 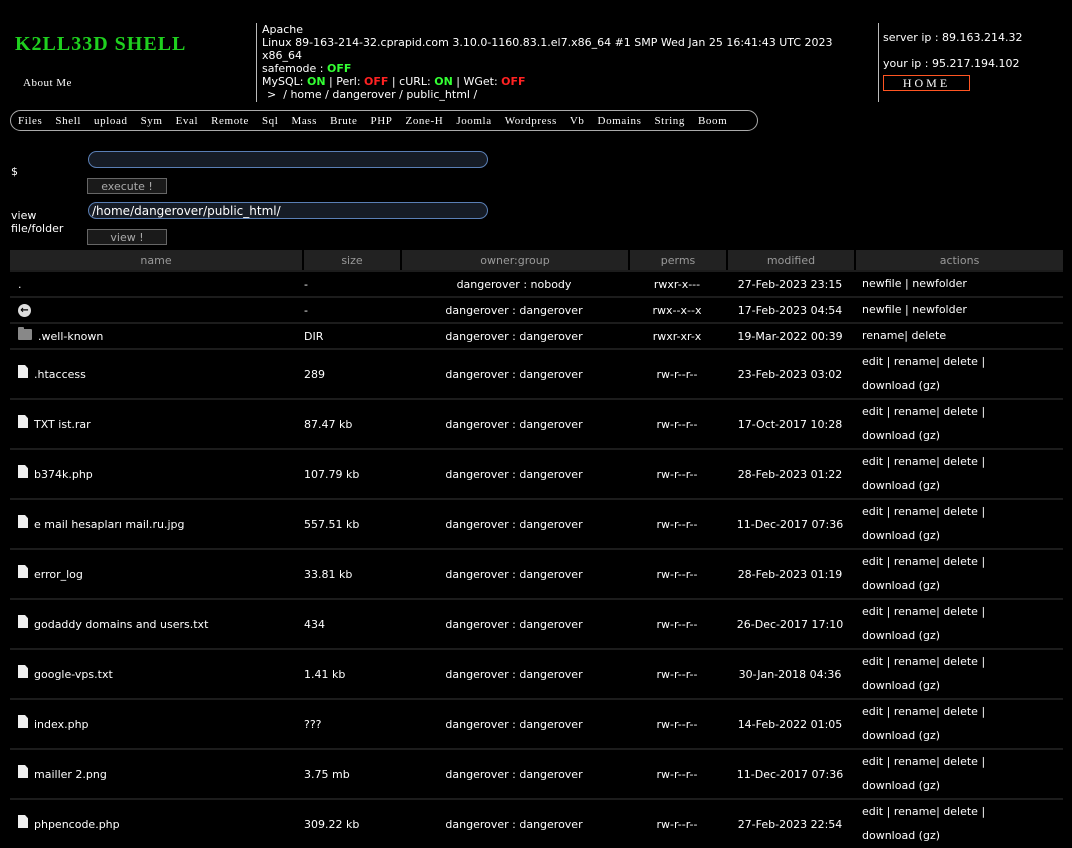 What do you see at coordinates (14, 171) in the screenshot?
I see `command-prompt: $` at bounding box center [14, 171].